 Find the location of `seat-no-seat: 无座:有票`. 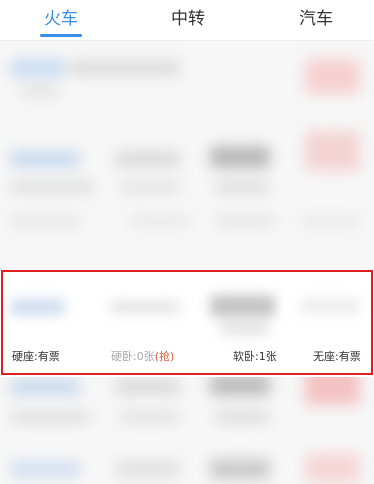

seat-no-seat: 无座:有票 is located at coordinates (337, 356).